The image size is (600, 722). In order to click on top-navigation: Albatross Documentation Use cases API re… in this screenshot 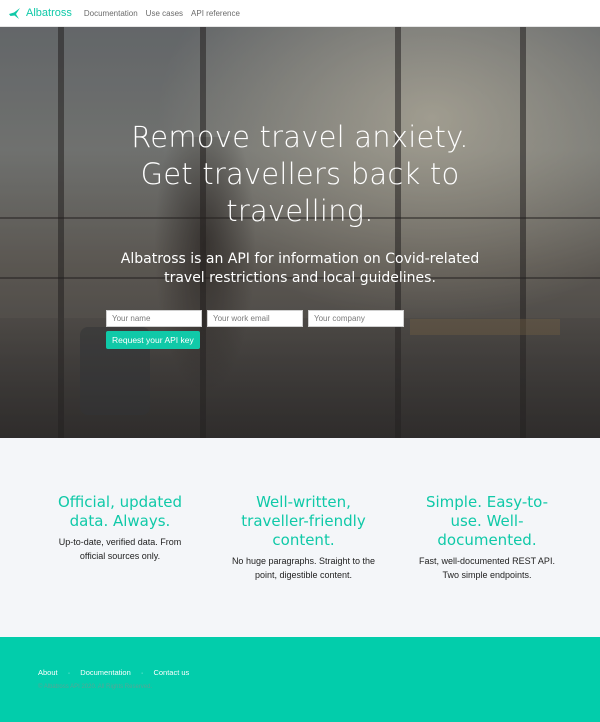, I will do `click(300, 13)`.